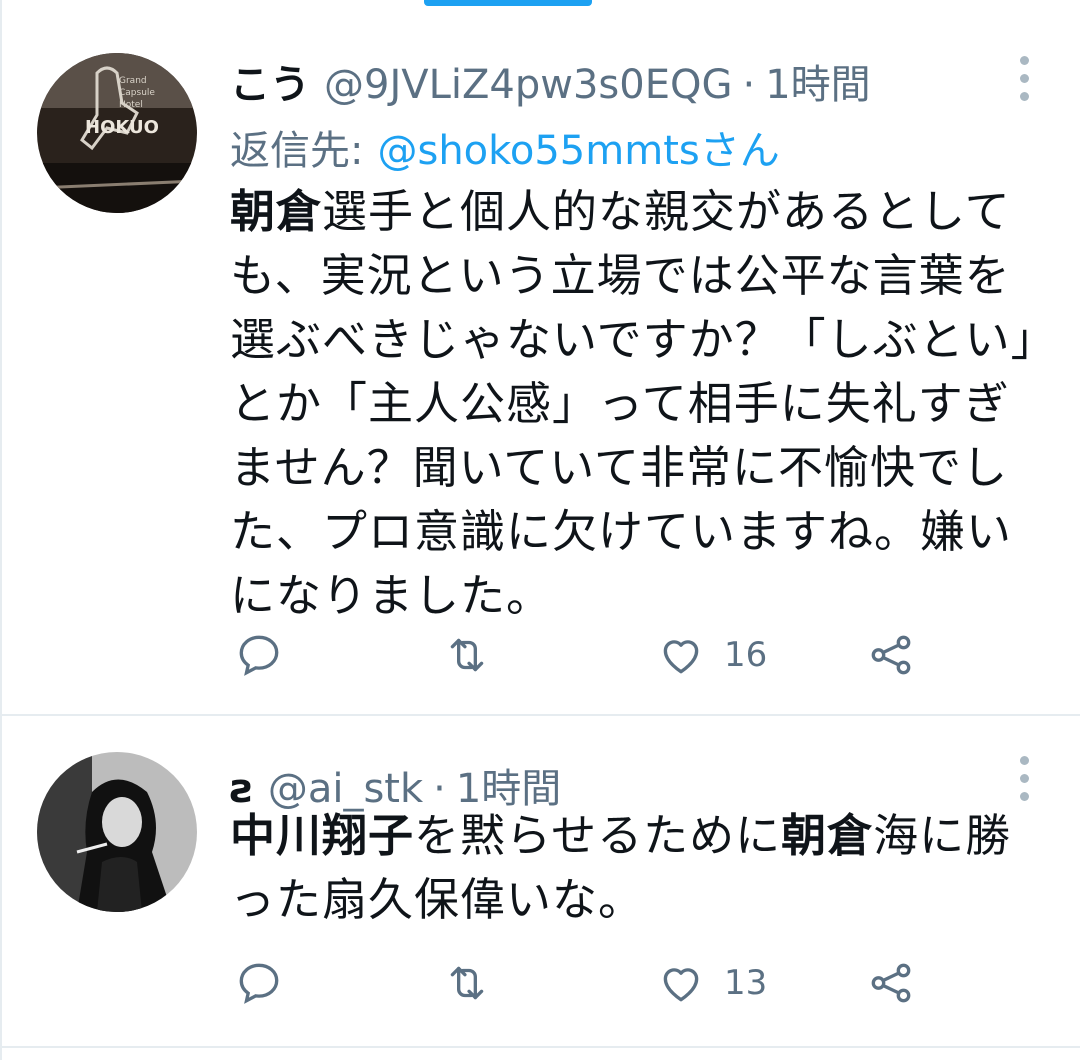 The height and width of the screenshot is (1060, 1080). What do you see at coordinates (117, 832) in the screenshot?
I see `avatar` at bounding box center [117, 832].